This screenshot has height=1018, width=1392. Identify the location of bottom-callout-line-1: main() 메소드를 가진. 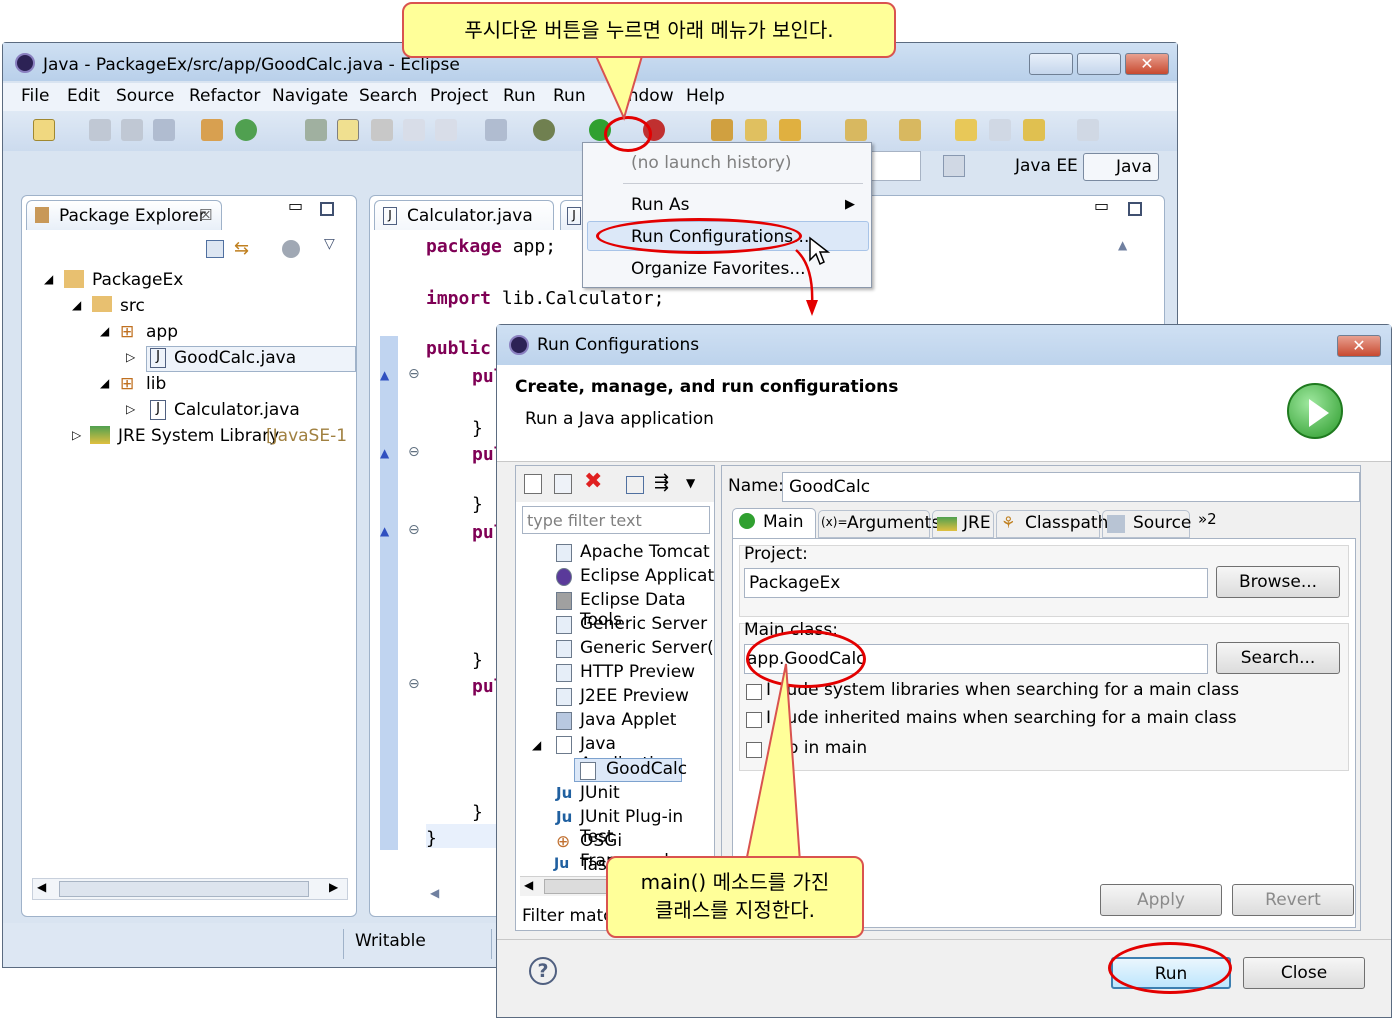
(735, 882).